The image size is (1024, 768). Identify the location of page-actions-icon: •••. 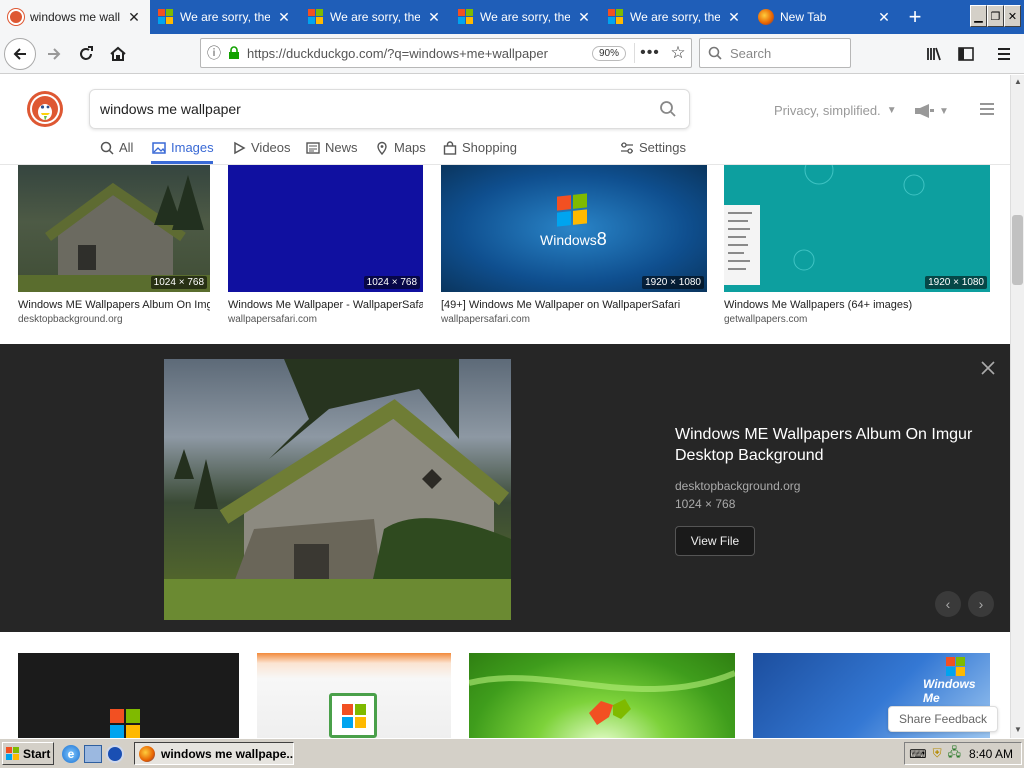
(650, 53).